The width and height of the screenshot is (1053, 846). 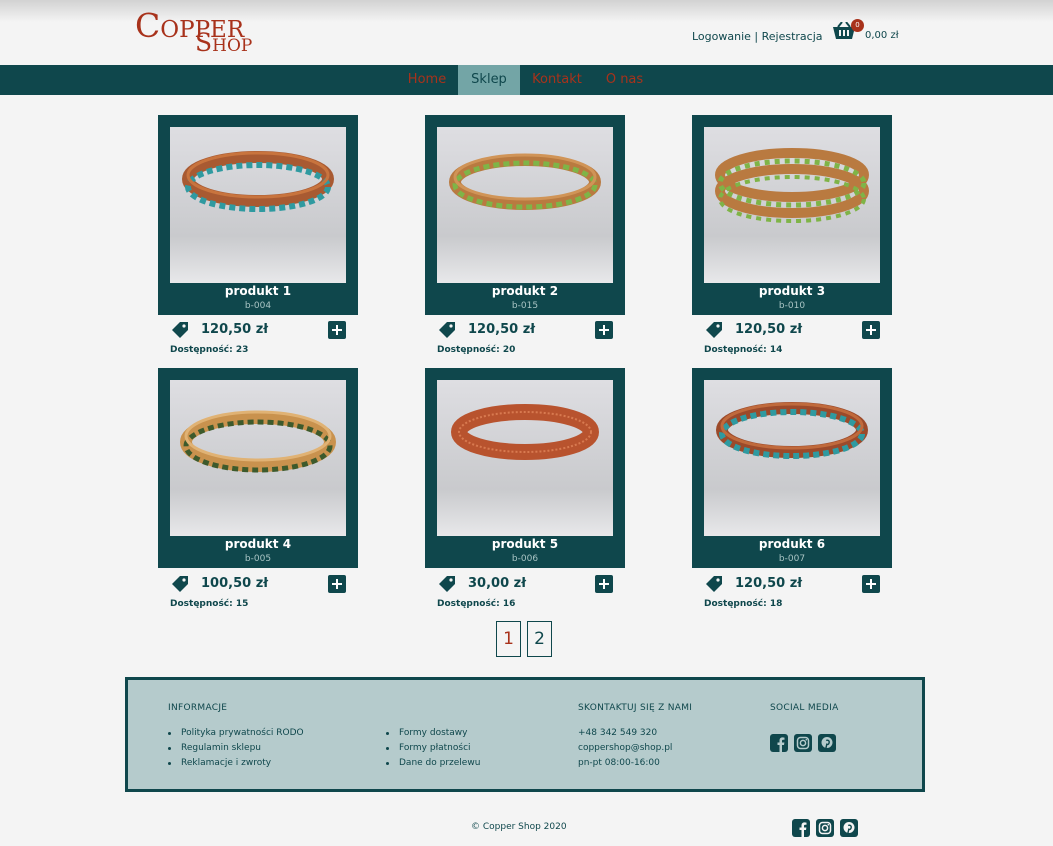 What do you see at coordinates (857, 25) in the screenshot?
I see `cart-count-badge: 0` at bounding box center [857, 25].